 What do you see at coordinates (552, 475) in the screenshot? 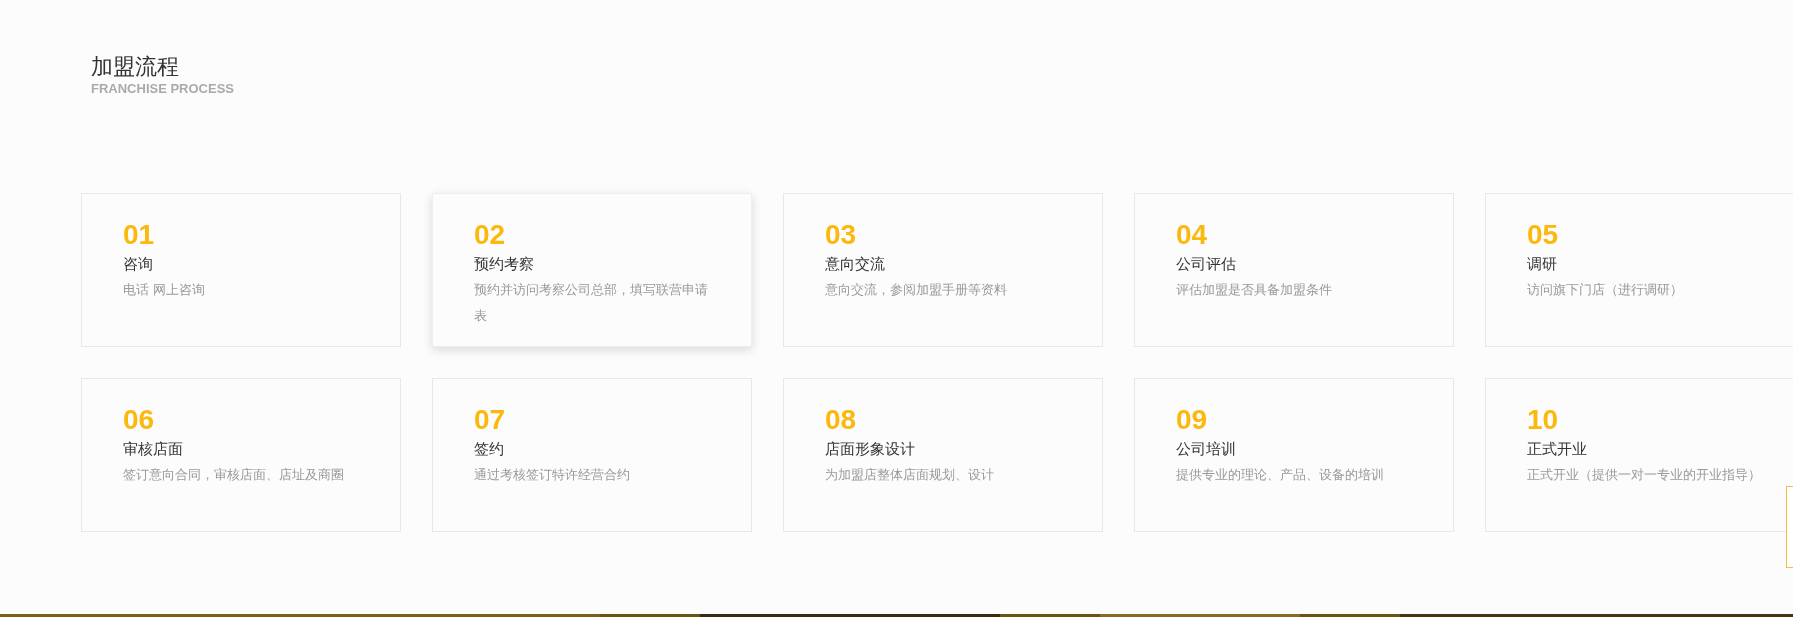
I see `step-description: 通过考核签订特许经营合约` at bounding box center [552, 475].